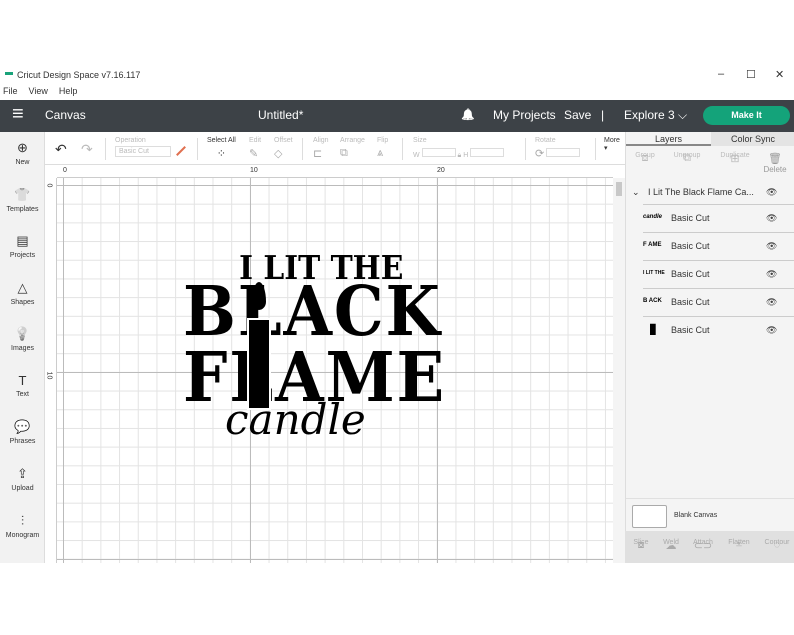 This screenshot has height=635, width=794. I want to click on layer-row: ▮ Basic Cut 👁︎, so click(718, 330).